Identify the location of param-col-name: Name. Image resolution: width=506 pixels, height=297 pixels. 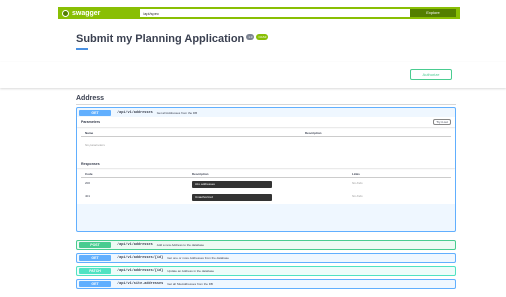
(89, 133).